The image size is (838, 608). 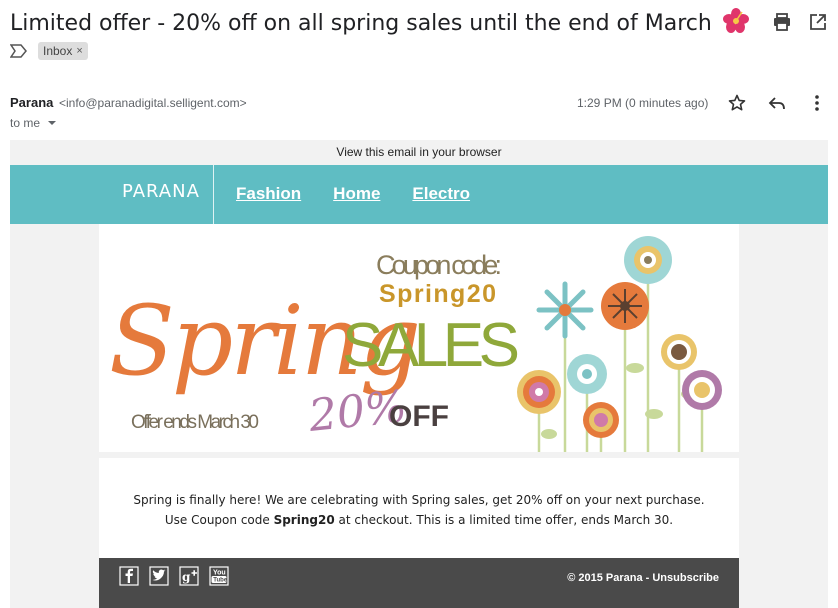 What do you see at coordinates (685, 578) in the screenshot?
I see `unsubscribe-link: Unsubscribe` at bounding box center [685, 578].